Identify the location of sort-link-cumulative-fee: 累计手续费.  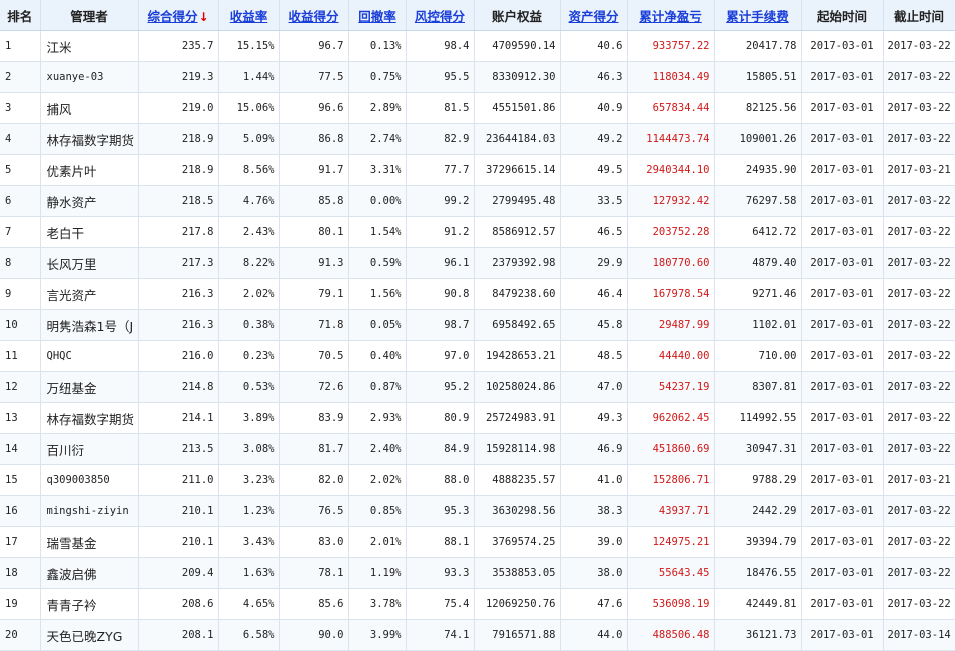
(757, 16).